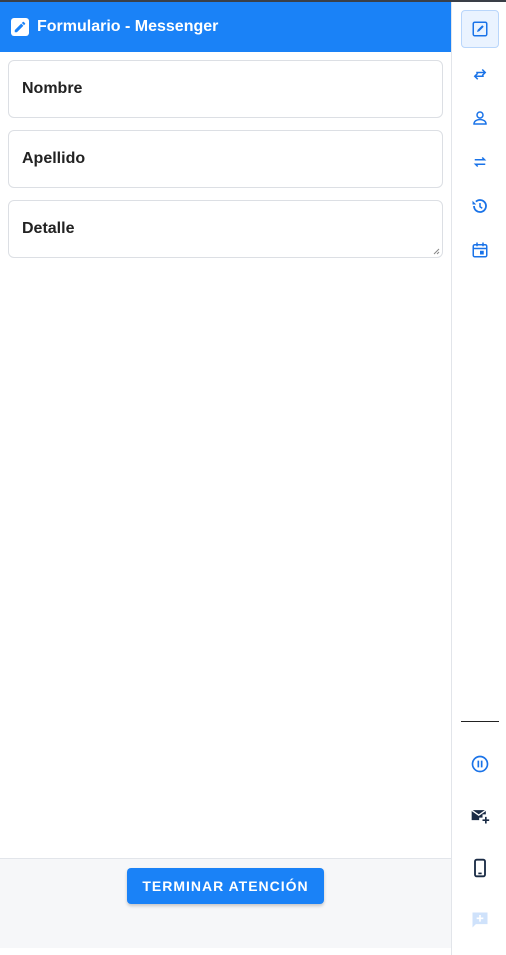  What do you see at coordinates (225, 159) in the screenshot?
I see `apellido-field: Apellido` at bounding box center [225, 159].